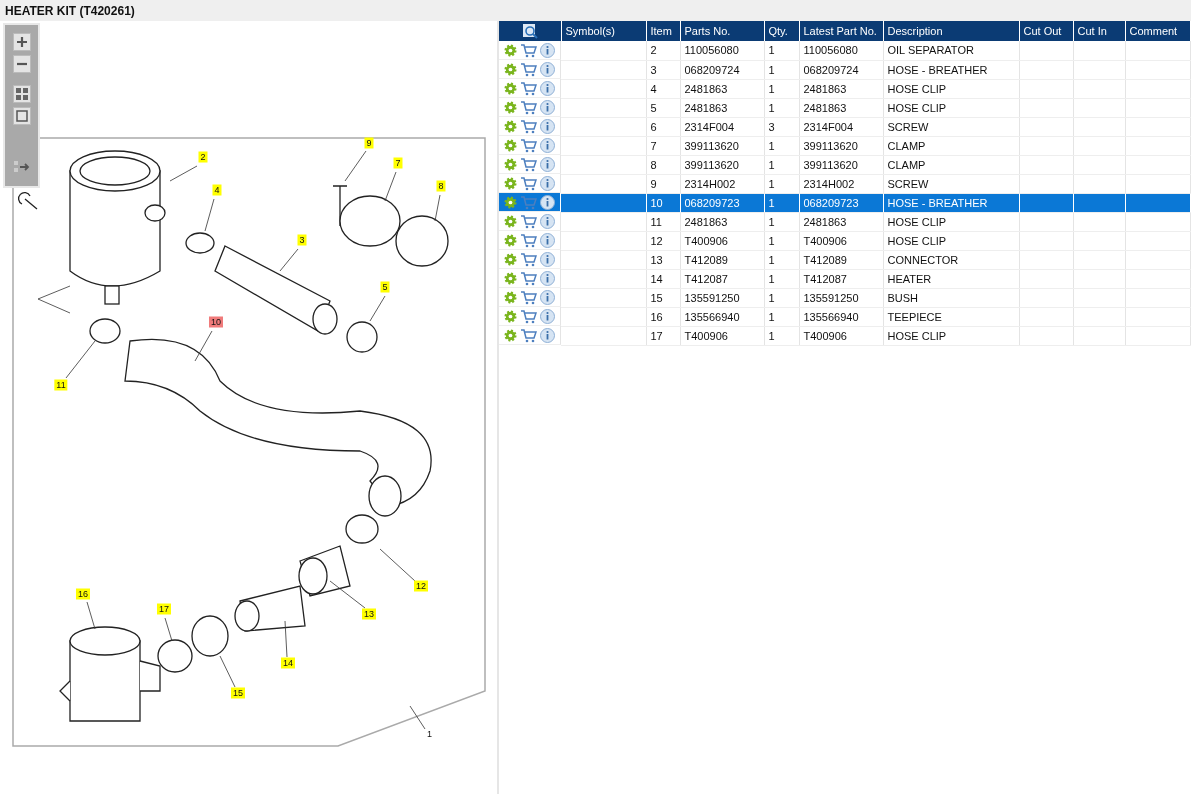  I want to click on table-row: 15 135591250 1 135591250 BUSH, so click(844, 297).